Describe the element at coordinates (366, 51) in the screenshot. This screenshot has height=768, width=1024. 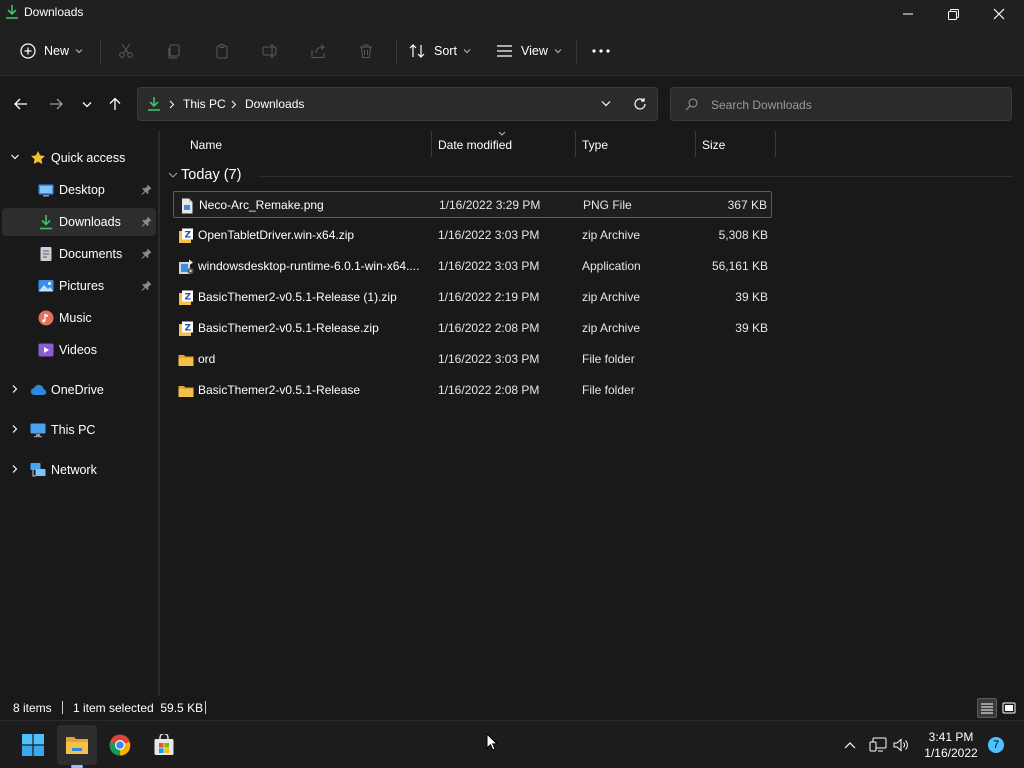
I see `delete-icon` at that location.